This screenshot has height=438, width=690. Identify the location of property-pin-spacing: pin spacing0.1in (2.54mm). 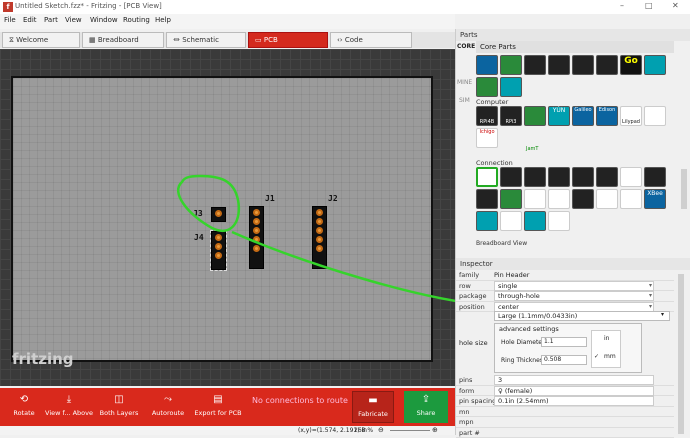
(565, 401).